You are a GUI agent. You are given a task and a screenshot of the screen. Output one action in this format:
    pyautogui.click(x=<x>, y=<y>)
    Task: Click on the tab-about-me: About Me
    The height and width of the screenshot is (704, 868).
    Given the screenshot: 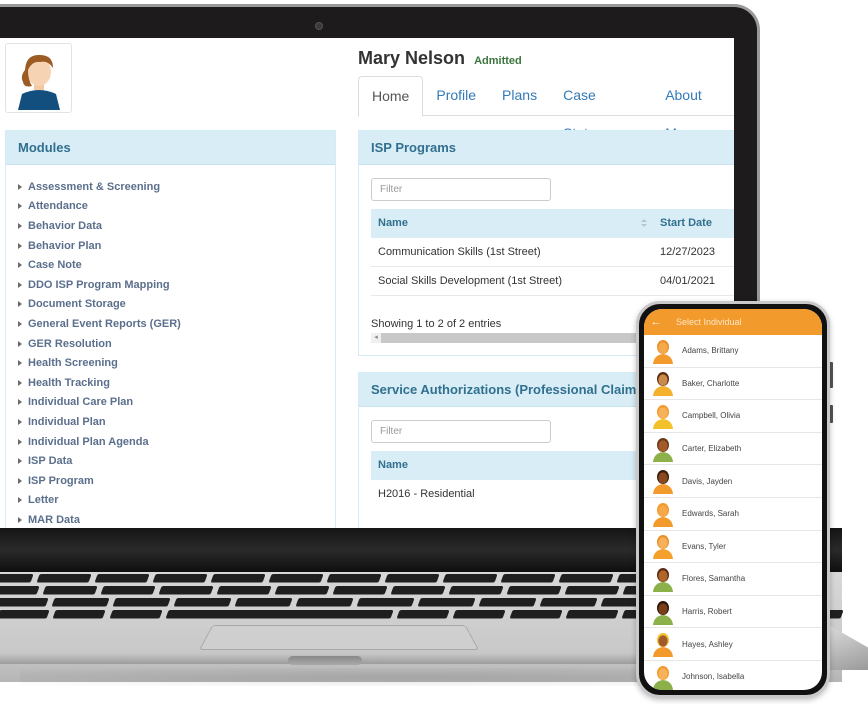 What is the action you would take?
    pyautogui.click(x=693, y=108)
    